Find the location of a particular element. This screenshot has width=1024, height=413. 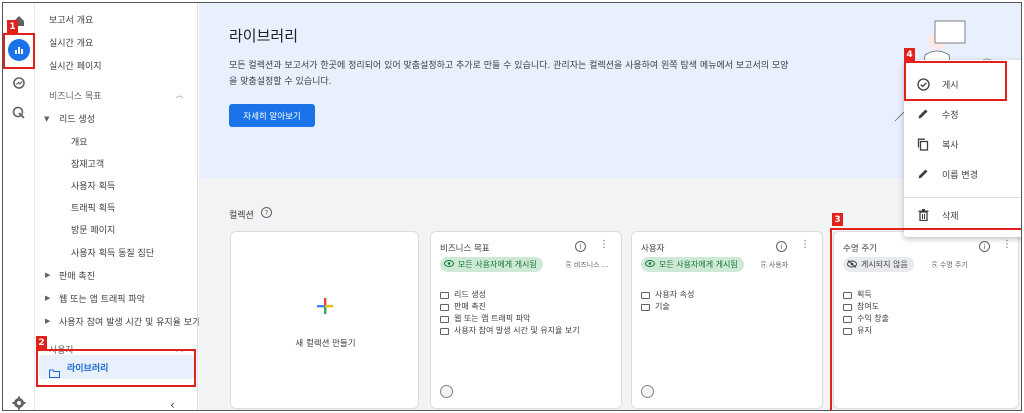

list-item: 사용자 참여 발생 시간 및 유지율 보기 is located at coordinates (510, 331).